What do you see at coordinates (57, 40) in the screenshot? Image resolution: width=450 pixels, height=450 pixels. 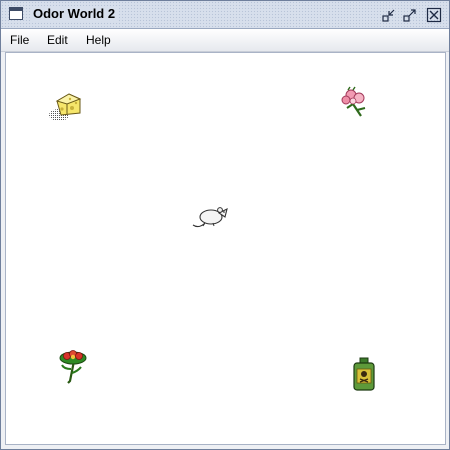 I see `menu-edit: Edit` at bounding box center [57, 40].